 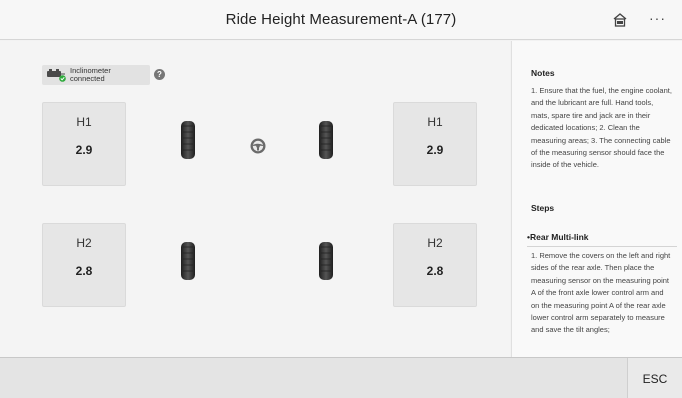 What do you see at coordinates (326, 261) in the screenshot?
I see `rear-right-wheel-icon` at bounding box center [326, 261].